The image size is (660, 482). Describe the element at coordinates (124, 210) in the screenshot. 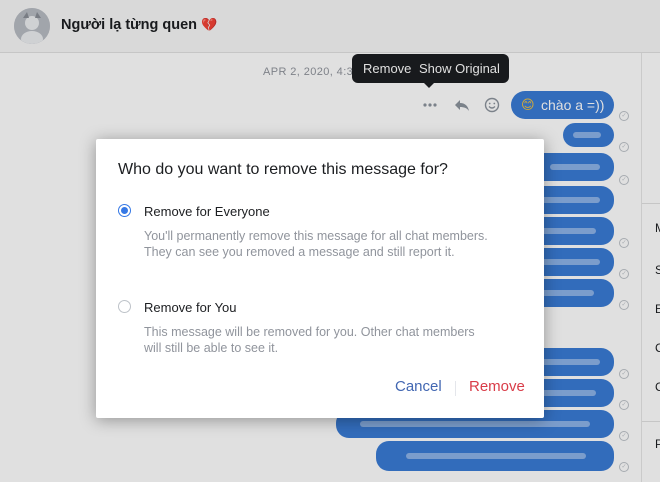

I see `radio-remove-for-everyone` at that location.